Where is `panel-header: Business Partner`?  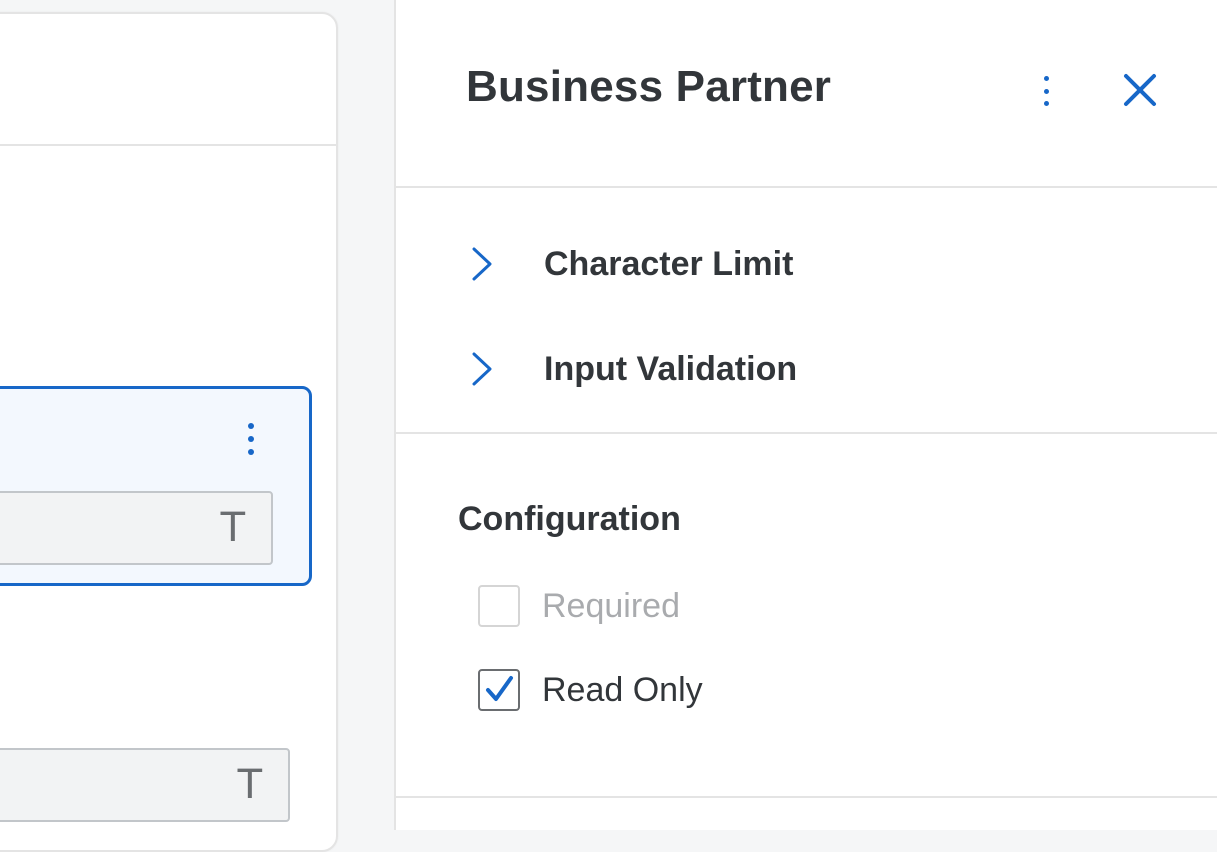
panel-header: Business Partner is located at coordinates (806, 94).